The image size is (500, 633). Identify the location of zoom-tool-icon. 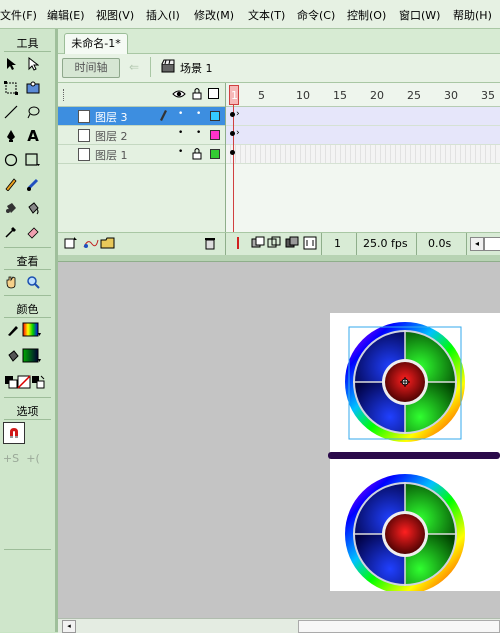
(33, 282).